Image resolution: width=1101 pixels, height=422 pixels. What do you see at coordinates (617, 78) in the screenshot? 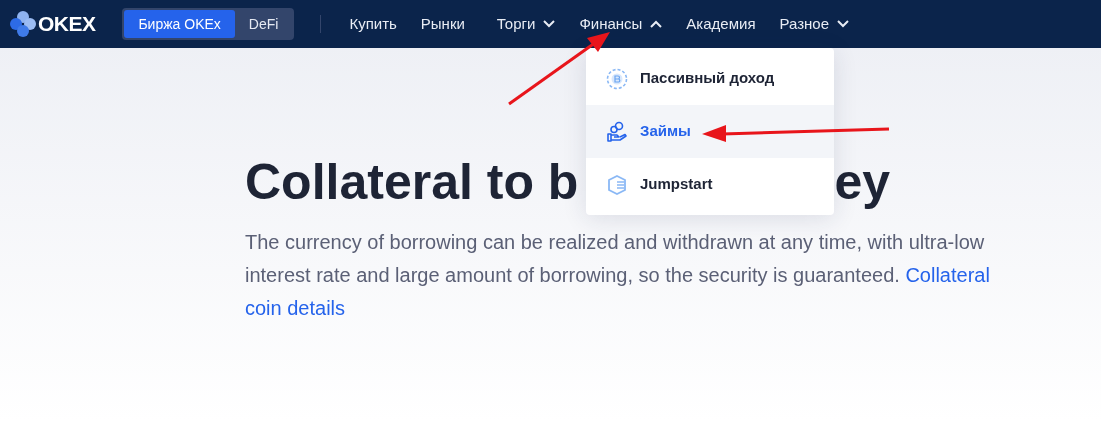
I see `coin-icon` at bounding box center [617, 78].